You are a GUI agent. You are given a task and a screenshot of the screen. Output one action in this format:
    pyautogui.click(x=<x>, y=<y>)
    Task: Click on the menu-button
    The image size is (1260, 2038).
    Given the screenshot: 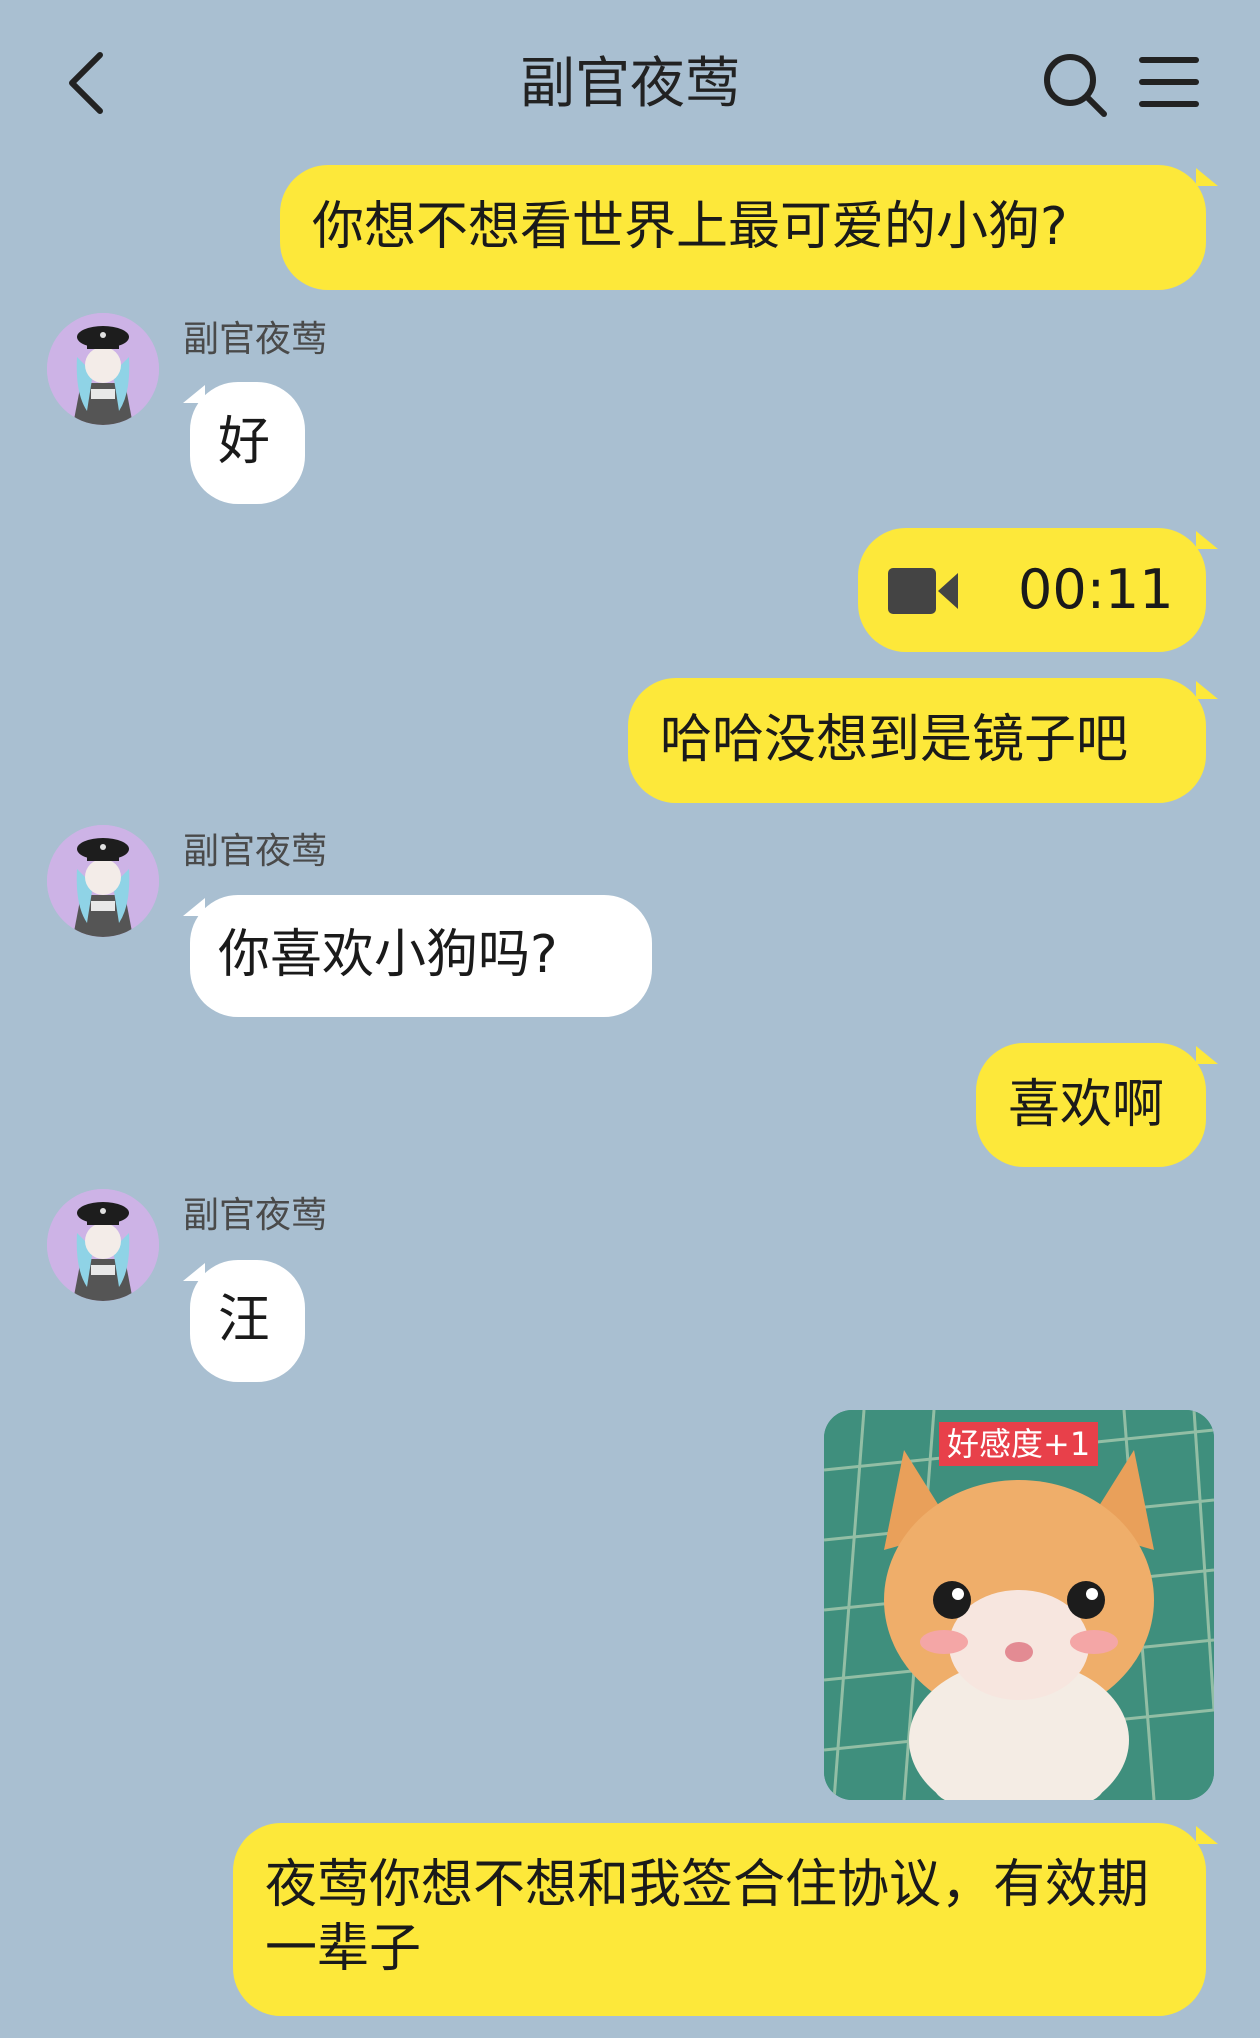 What is the action you would take?
    pyautogui.click(x=1169, y=82)
    